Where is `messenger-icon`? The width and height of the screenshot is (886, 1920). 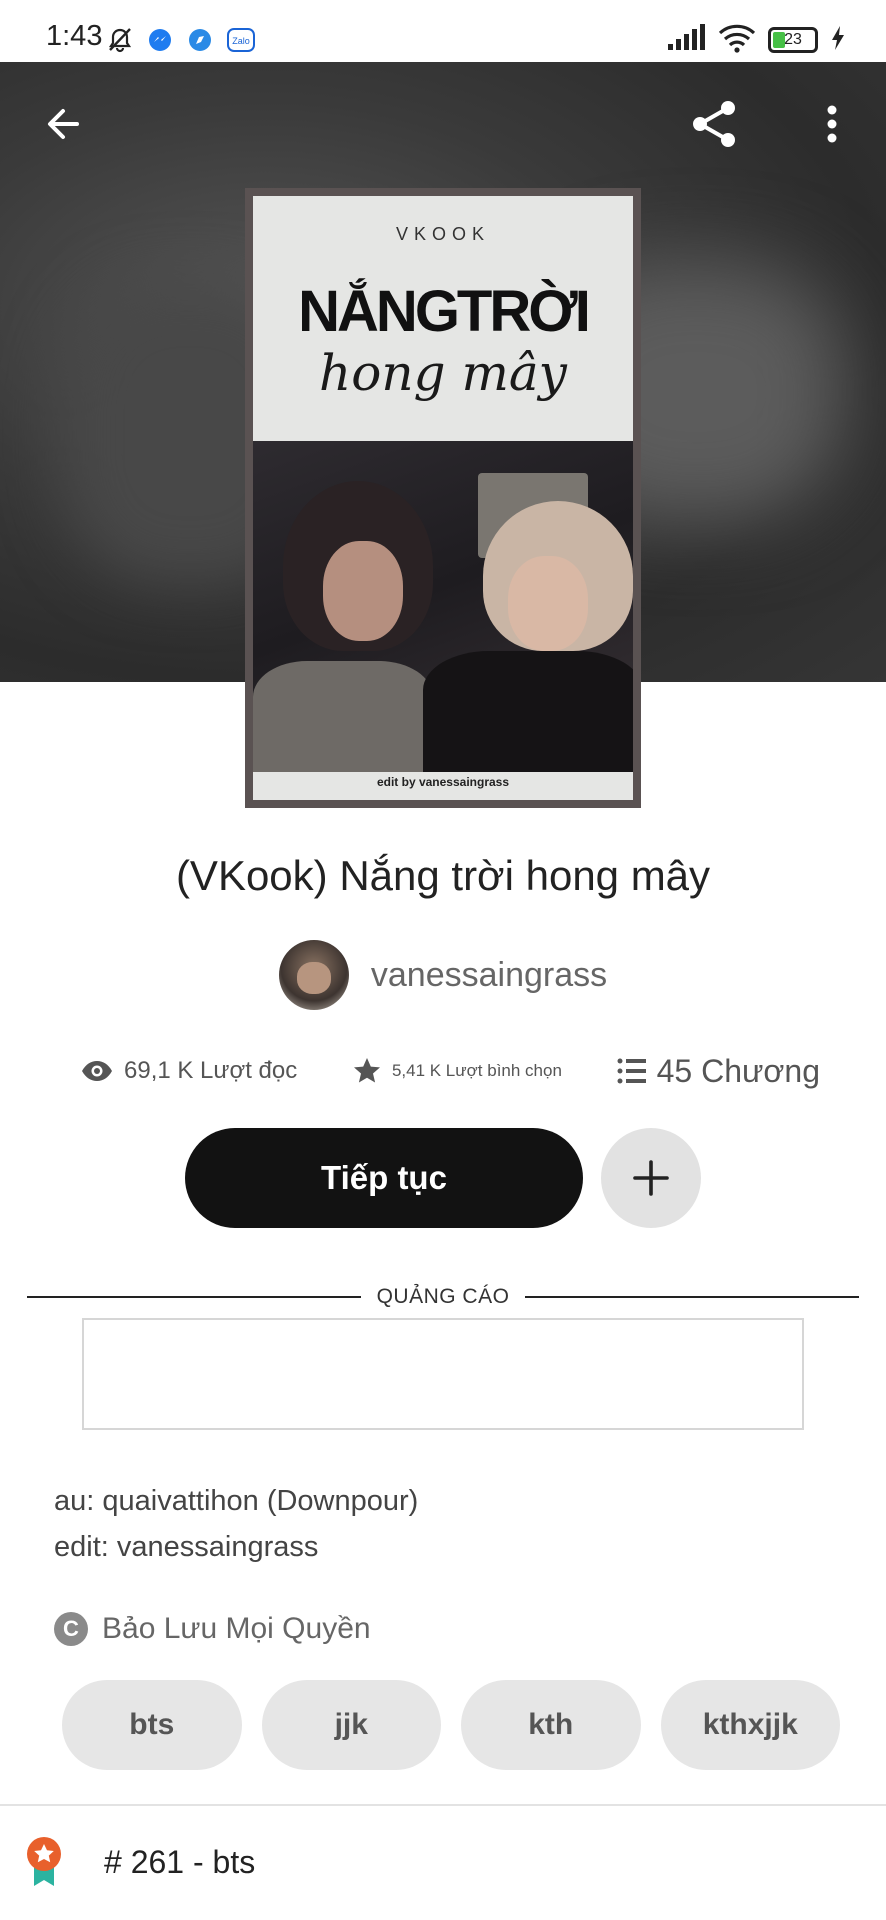
messenger-icon is located at coordinates (160, 40).